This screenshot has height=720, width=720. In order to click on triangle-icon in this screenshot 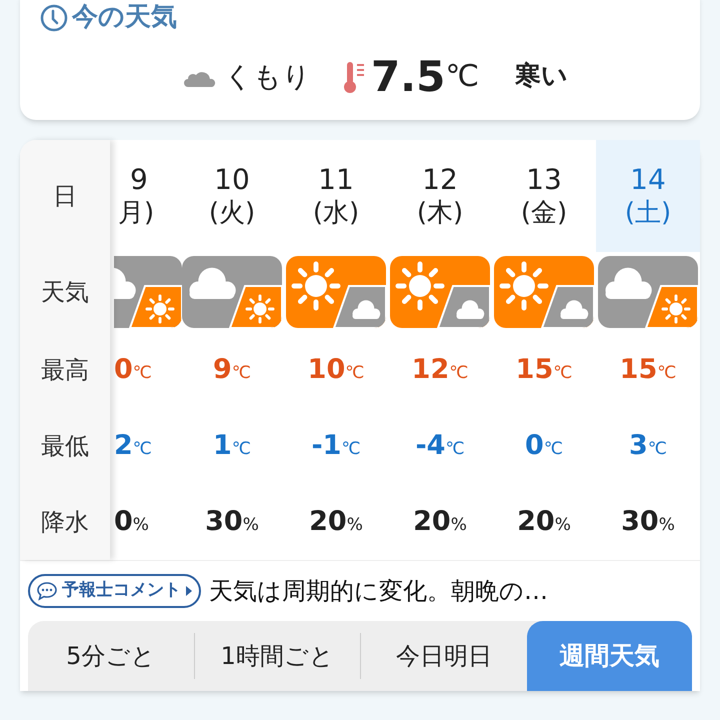, I will do `click(189, 591)`.